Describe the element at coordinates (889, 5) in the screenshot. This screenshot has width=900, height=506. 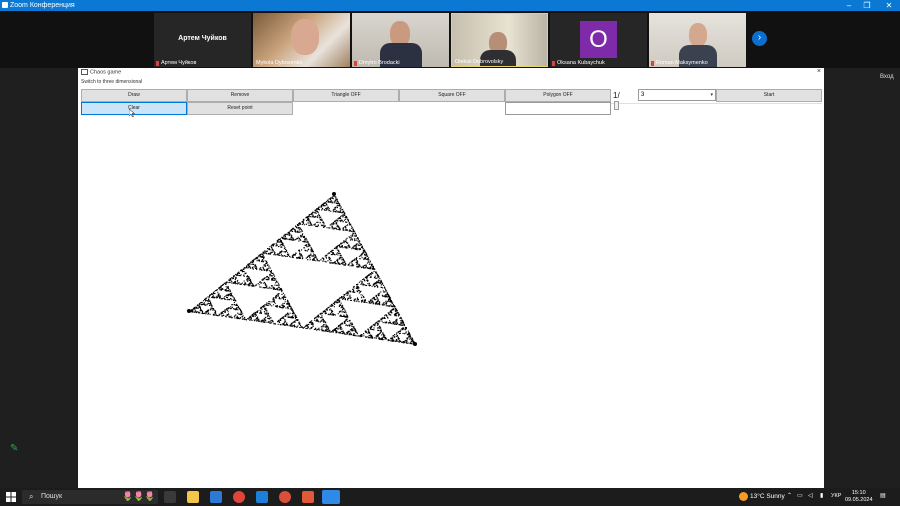
I see `close-window-button: ✕` at that location.